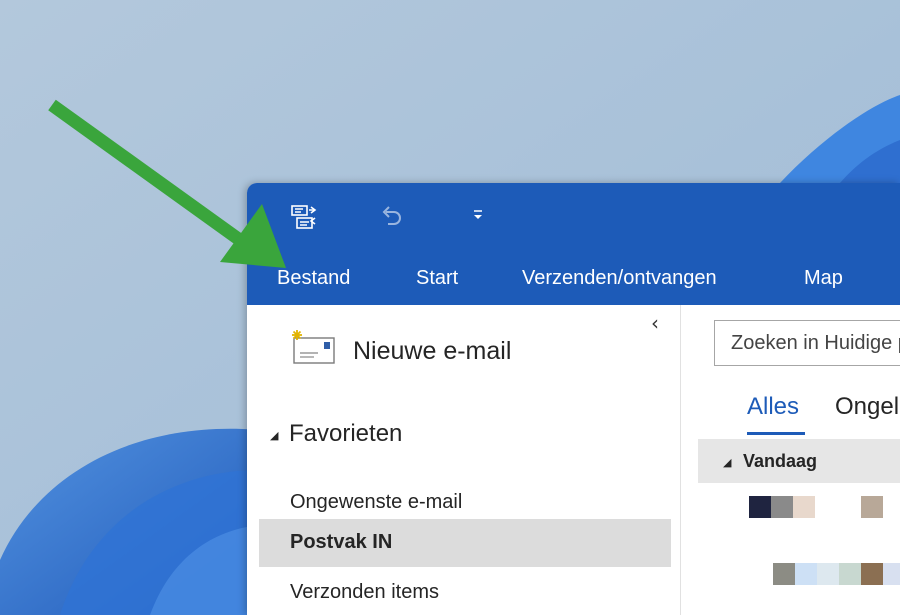 Image resolution: width=900 pixels, height=615 pixels. I want to click on favorites-header: Favorieten, so click(345, 434).